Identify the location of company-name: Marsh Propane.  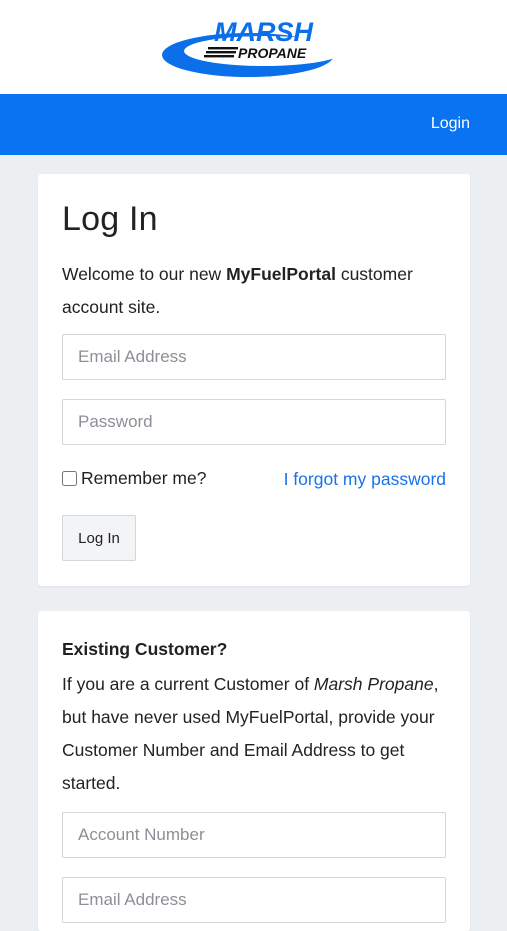
(373, 684).